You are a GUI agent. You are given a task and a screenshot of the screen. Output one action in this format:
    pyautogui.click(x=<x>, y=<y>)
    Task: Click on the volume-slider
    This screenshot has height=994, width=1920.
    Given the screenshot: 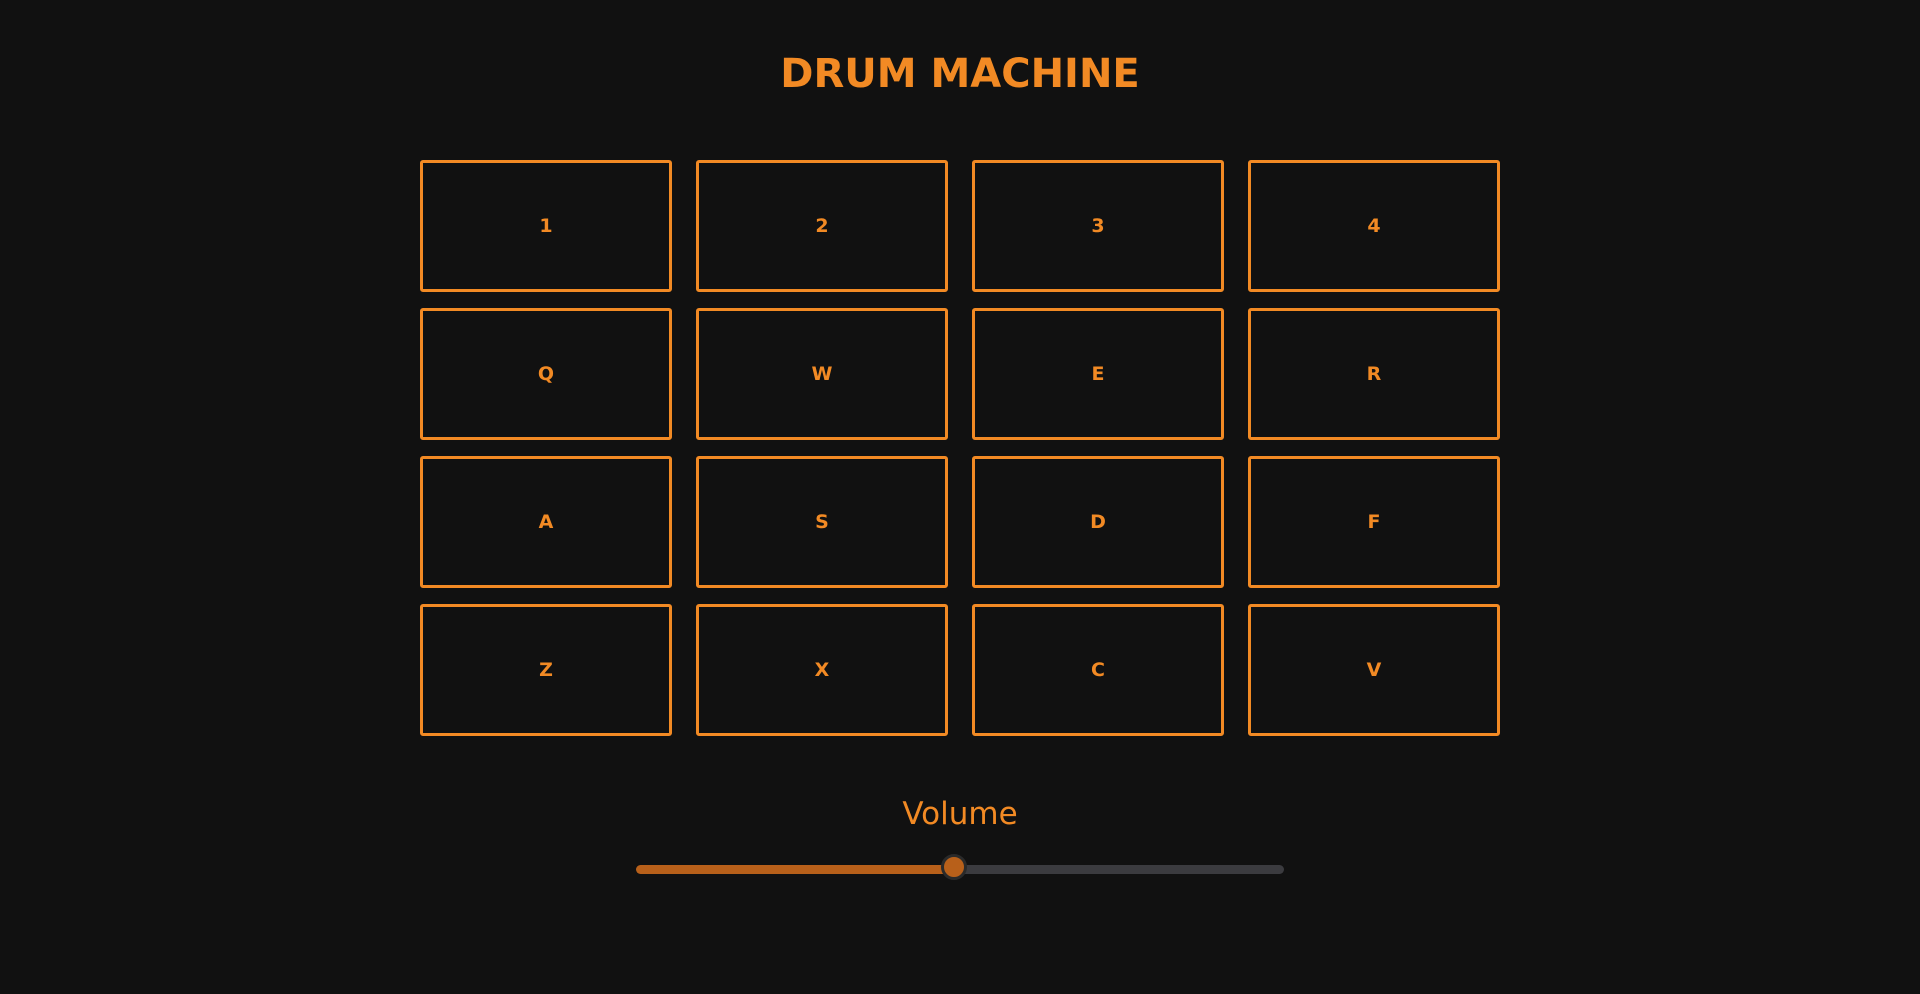 What is the action you would take?
    pyautogui.click(x=960, y=867)
    